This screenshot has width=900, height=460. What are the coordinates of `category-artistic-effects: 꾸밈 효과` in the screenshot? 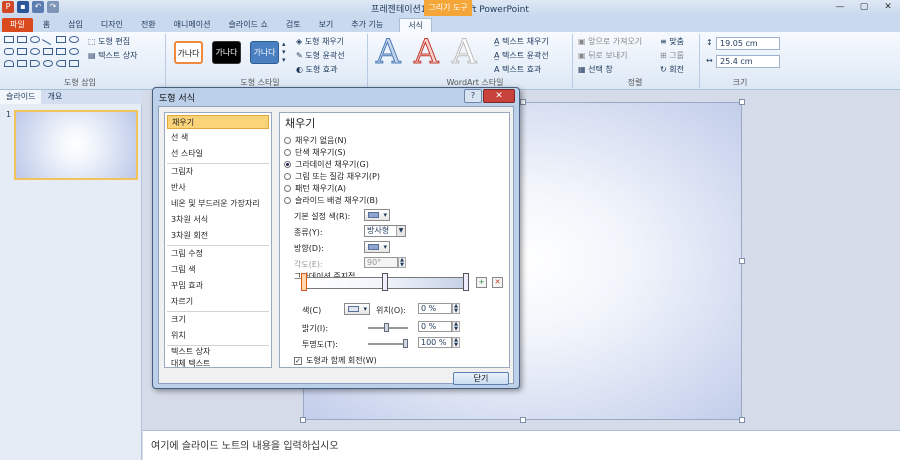 It's located at (218, 286).